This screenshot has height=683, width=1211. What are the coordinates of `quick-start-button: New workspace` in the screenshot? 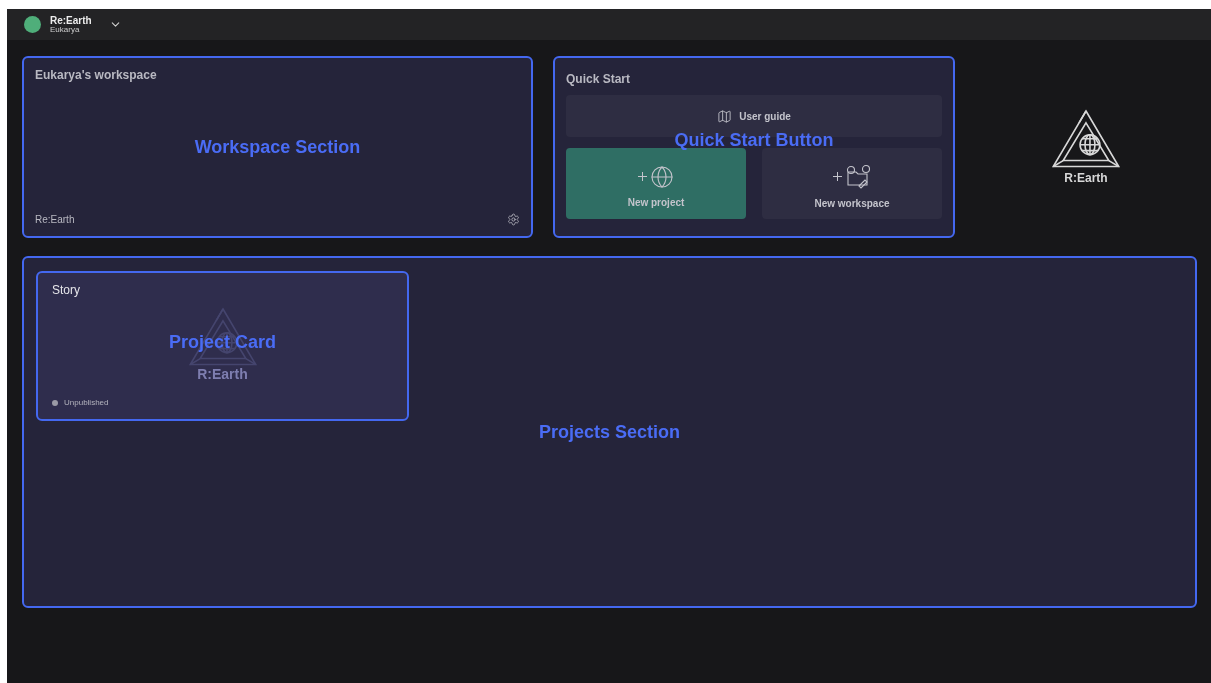 It's located at (852, 183).